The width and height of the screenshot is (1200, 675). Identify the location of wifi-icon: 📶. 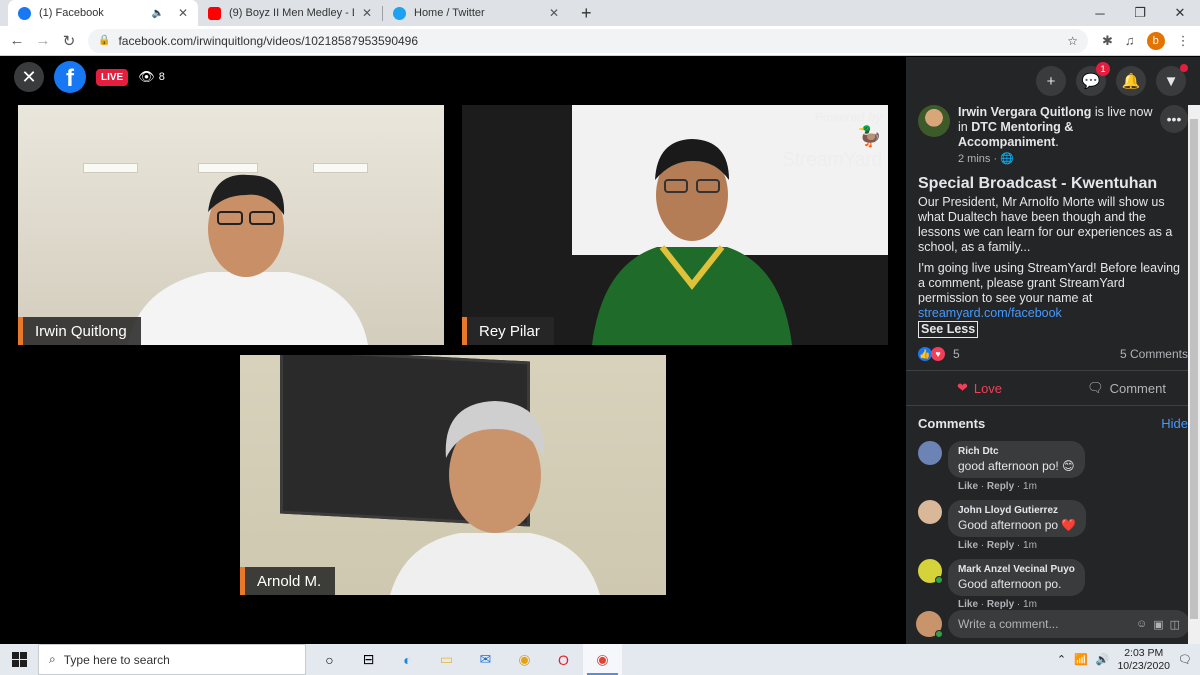
(1081, 659).